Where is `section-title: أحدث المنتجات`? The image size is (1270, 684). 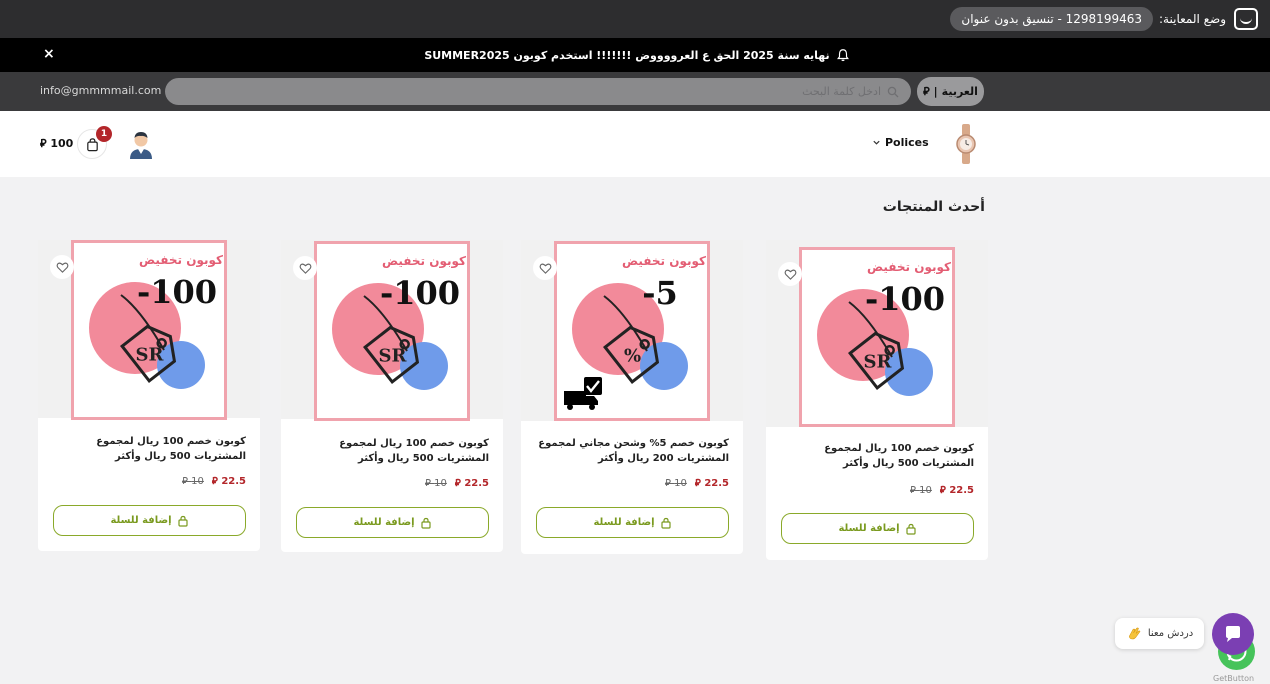
section-title: أحدث المنتجات is located at coordinates (933, 207).